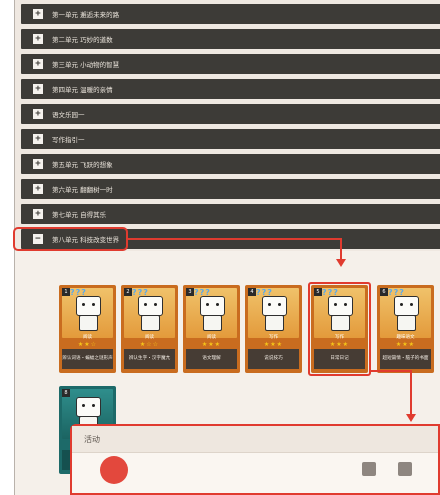 This screenshot has height=495, width=440. What do you see at coordinates (273, 337) in the screenshot?
I see `card-tag: 写作` at bounding box center [273, 337].